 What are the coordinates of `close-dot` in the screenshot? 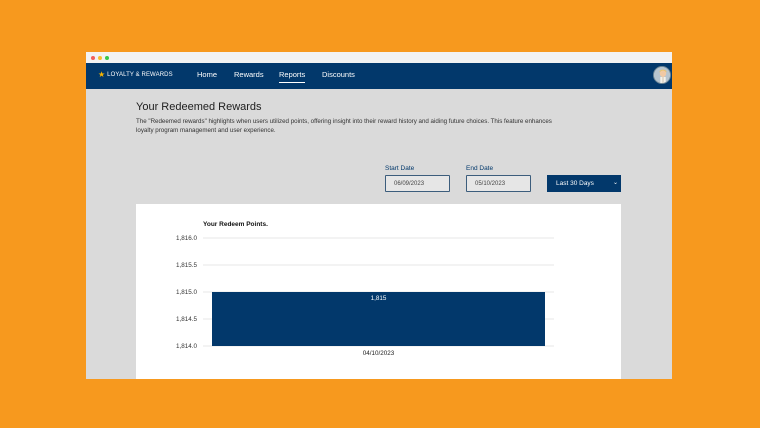 It's located at (93, 57).